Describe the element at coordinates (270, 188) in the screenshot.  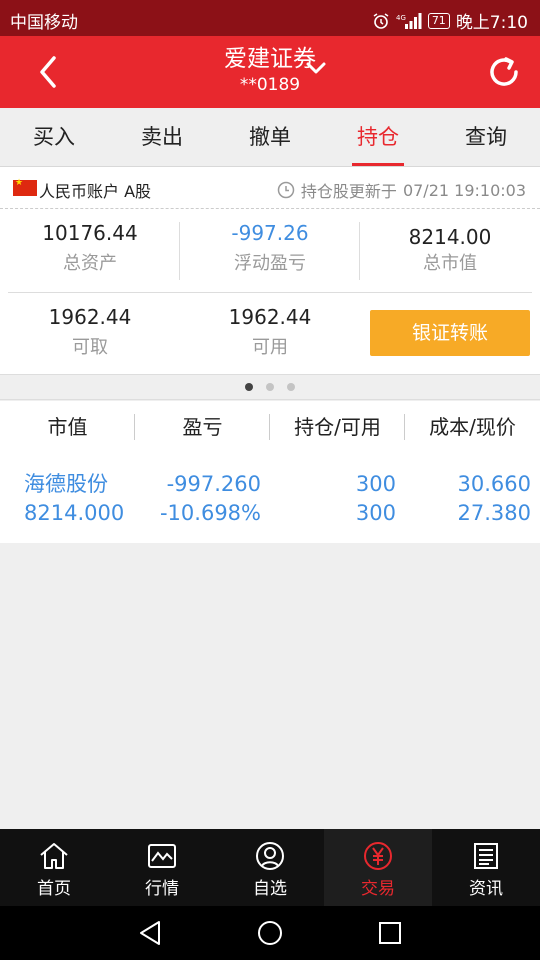
I see `account-row: ★ 人民币账户 A股 持仓股更新于 07/21 19:10:03` at that location.